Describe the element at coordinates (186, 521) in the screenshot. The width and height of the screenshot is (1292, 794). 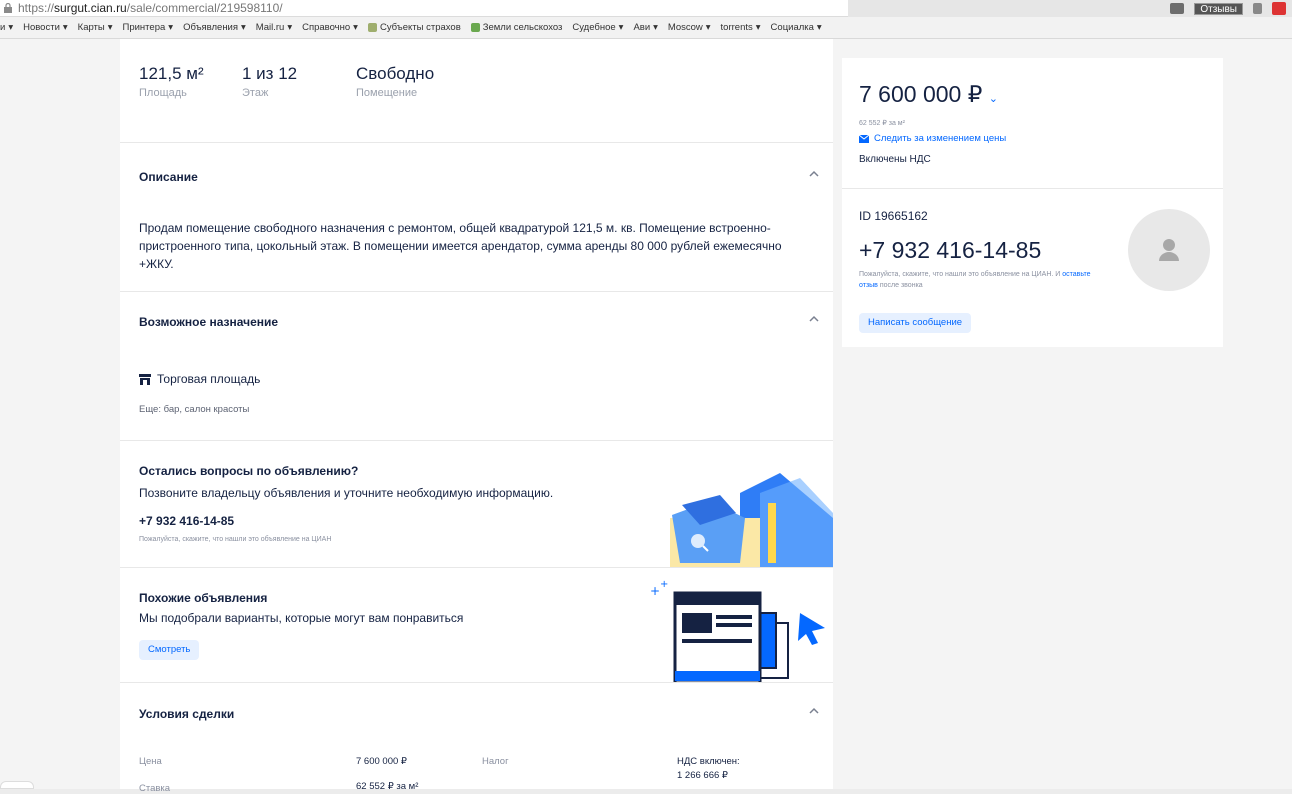
I see `questions-phone: +7 932 416-14-85` at that location.